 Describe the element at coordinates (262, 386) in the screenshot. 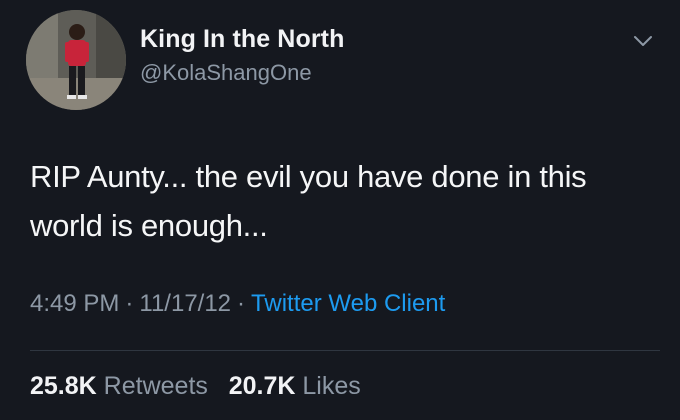

I see `likes-count: 20.7K` at that location.